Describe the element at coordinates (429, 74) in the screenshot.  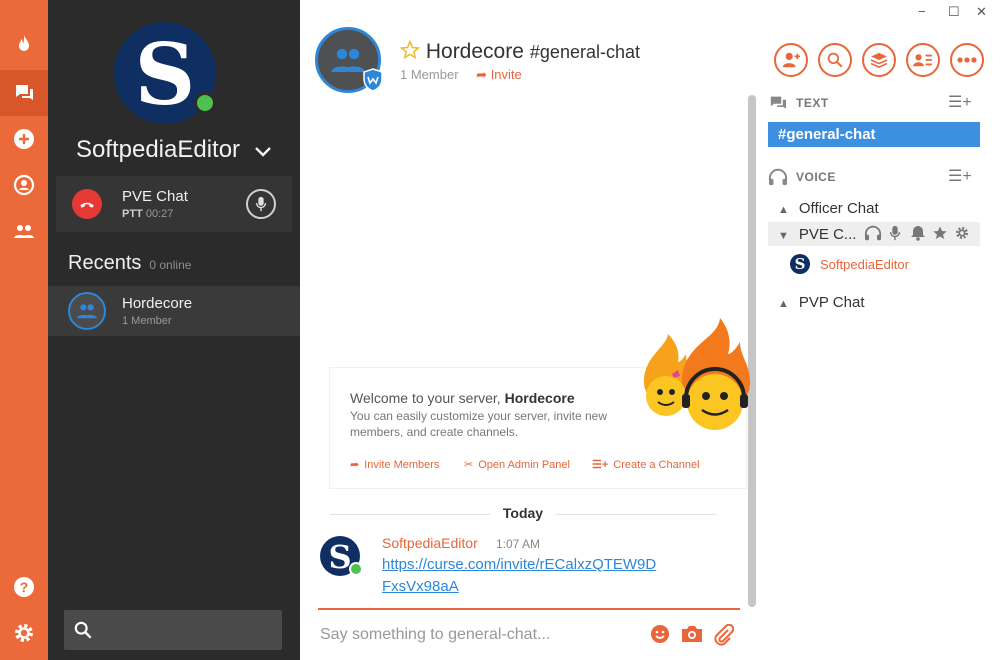
I see `member-count: 1 Member` at that location.